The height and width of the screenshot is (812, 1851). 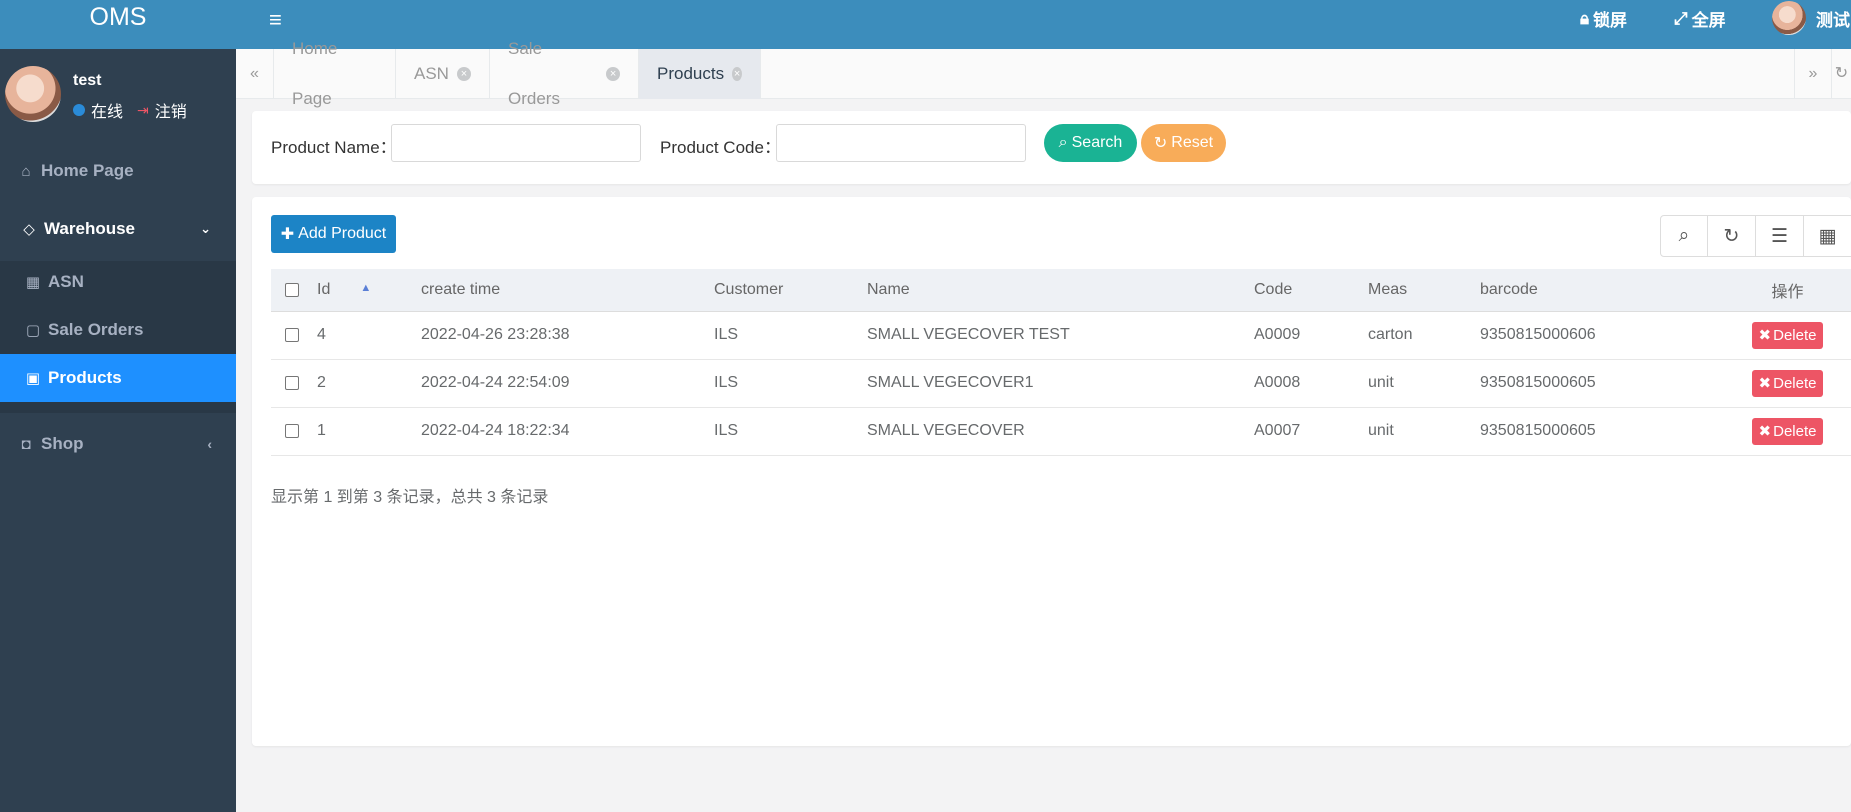 I want to click on sidebar-item-asn: ▦ ASN, so click(x=118, y=282).